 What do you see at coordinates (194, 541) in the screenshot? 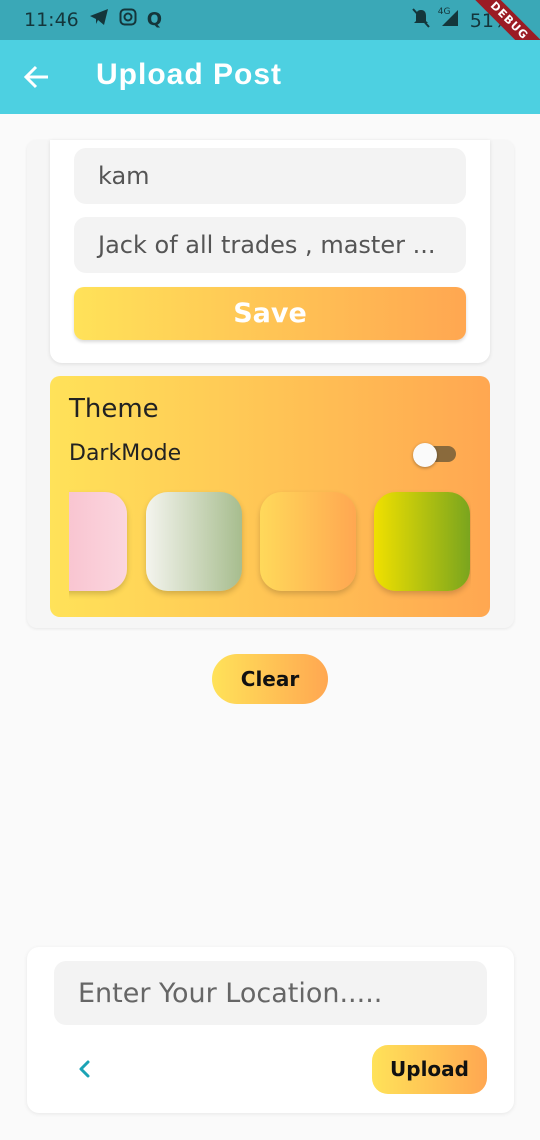
I see `theme-swatch-sage` at bounding box center [194, 541].